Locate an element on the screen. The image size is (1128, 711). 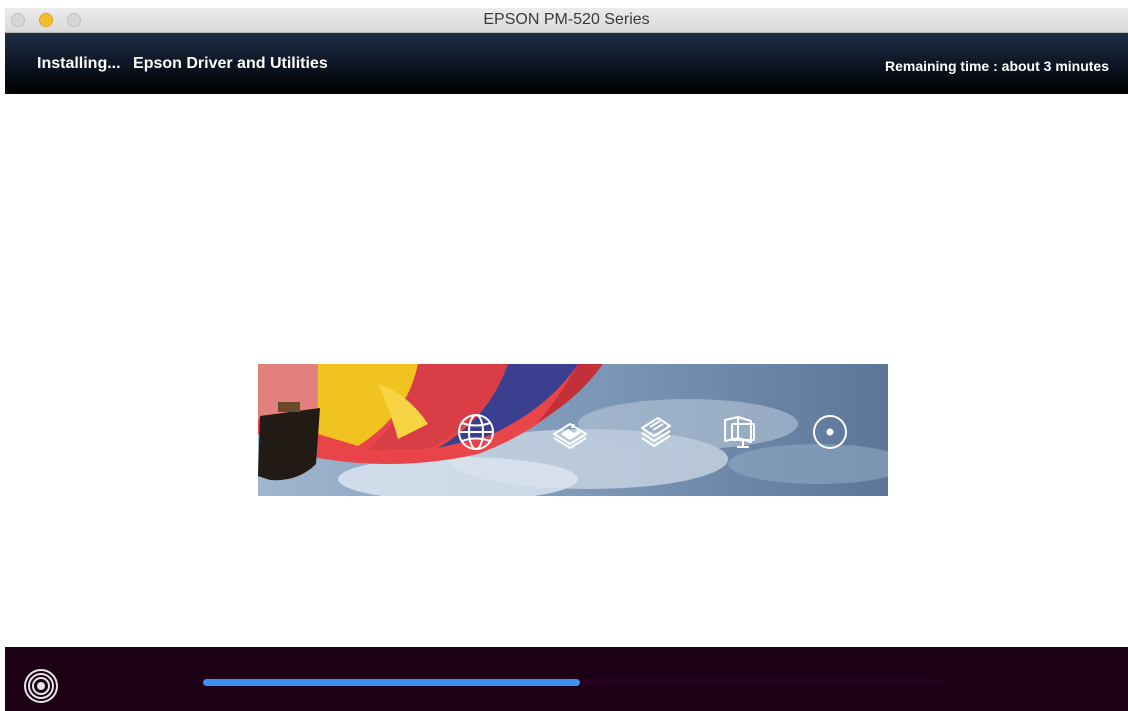
remaining-time: Remaining time : about 3 minutes is located at coordinates (996, 66).